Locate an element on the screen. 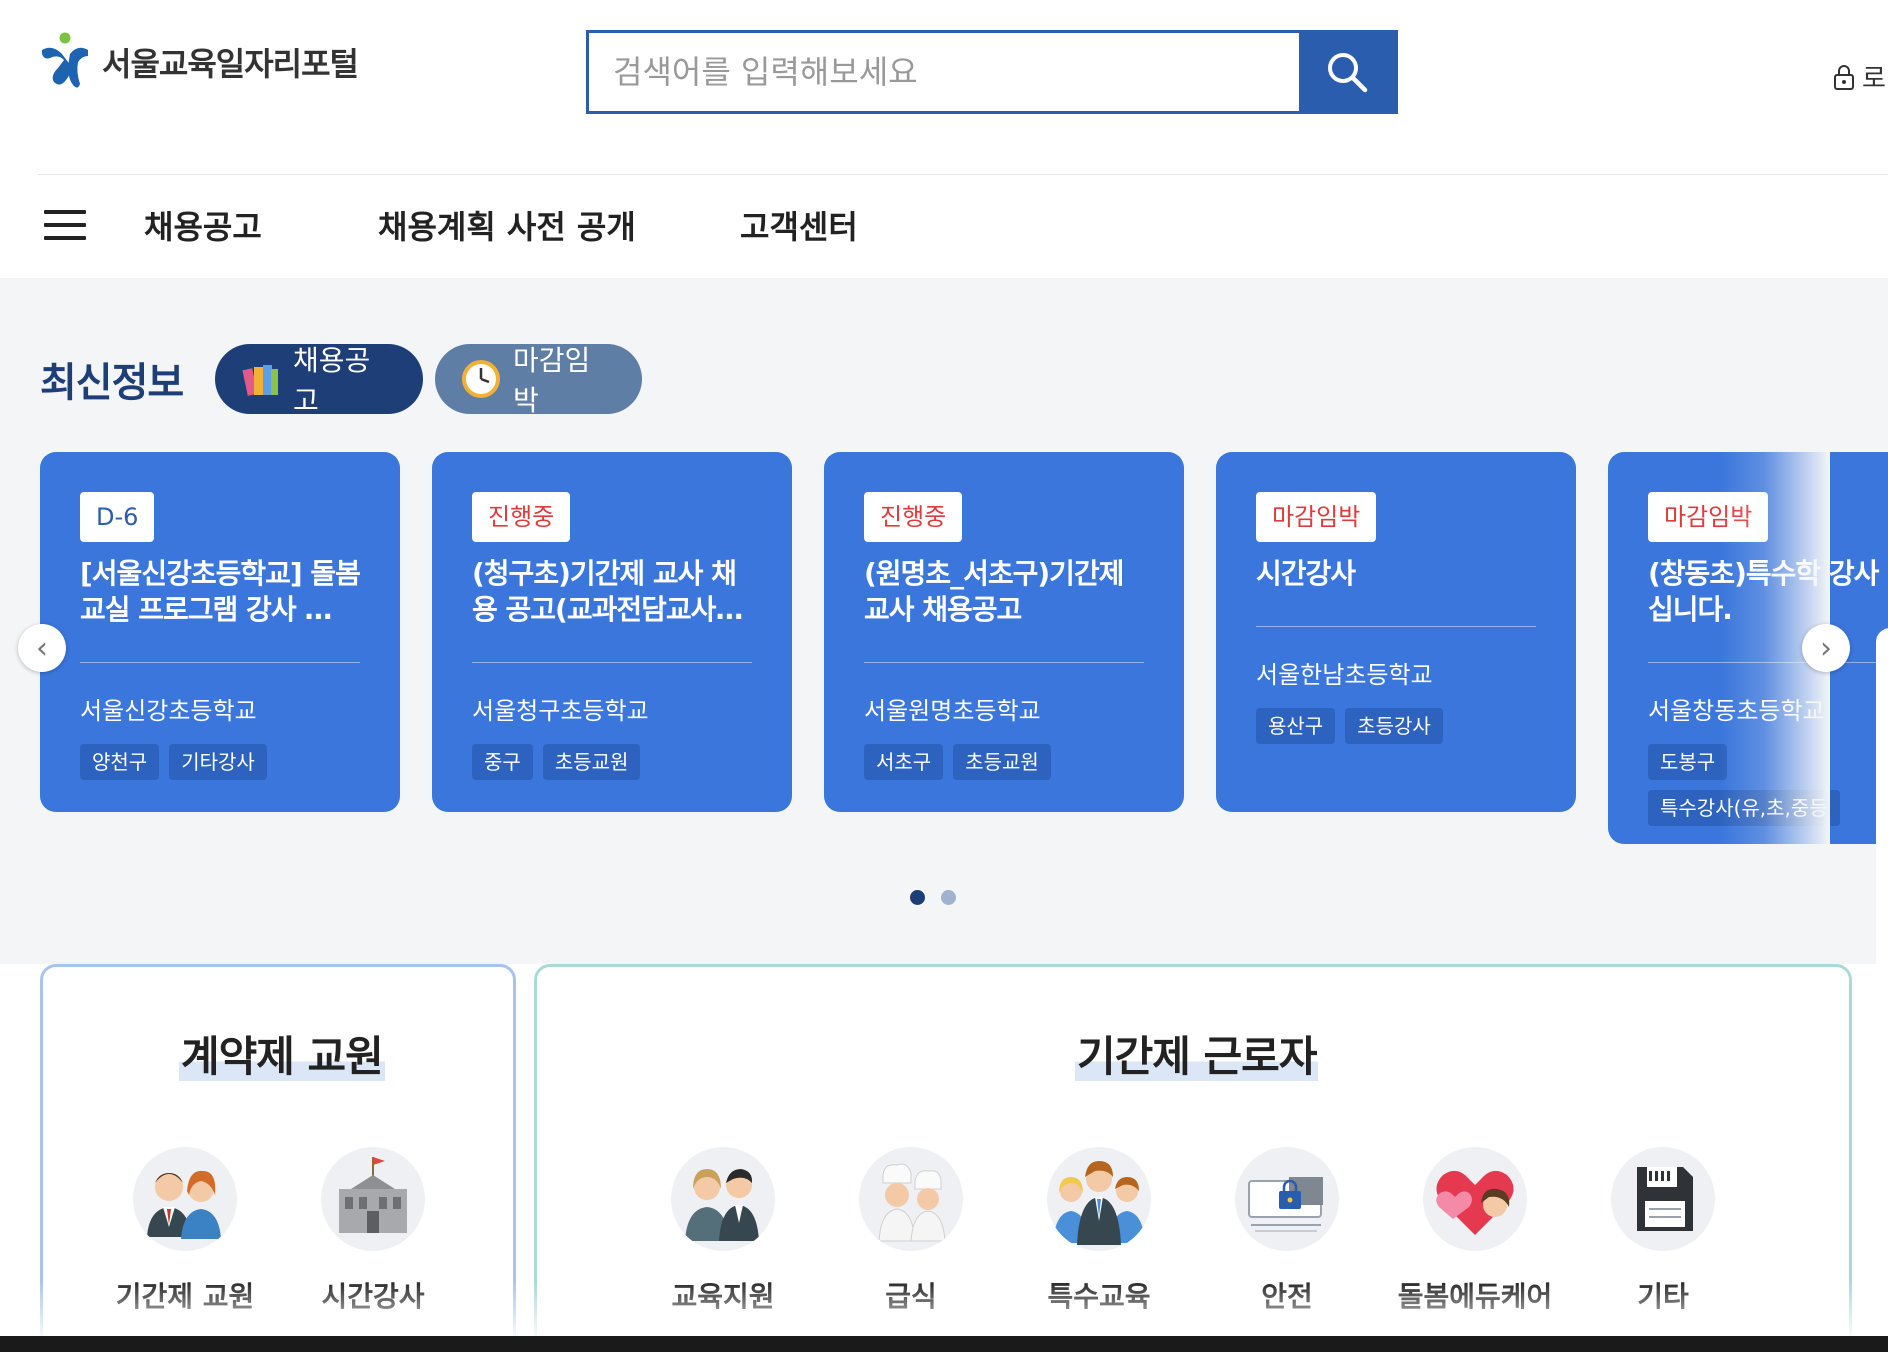  books-icon is located at coordinates (261, 379).